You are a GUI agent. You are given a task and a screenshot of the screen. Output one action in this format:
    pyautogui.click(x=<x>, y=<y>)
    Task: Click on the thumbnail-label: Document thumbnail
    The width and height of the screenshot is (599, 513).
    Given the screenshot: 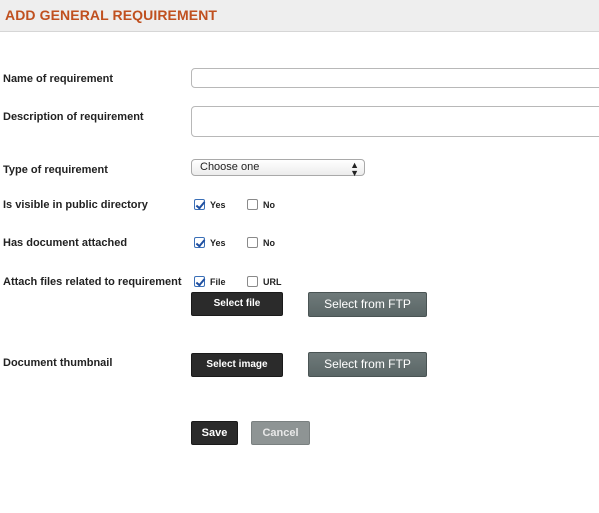 What is the action you would take?
    pyautogui.click(x=58, y=363)
    